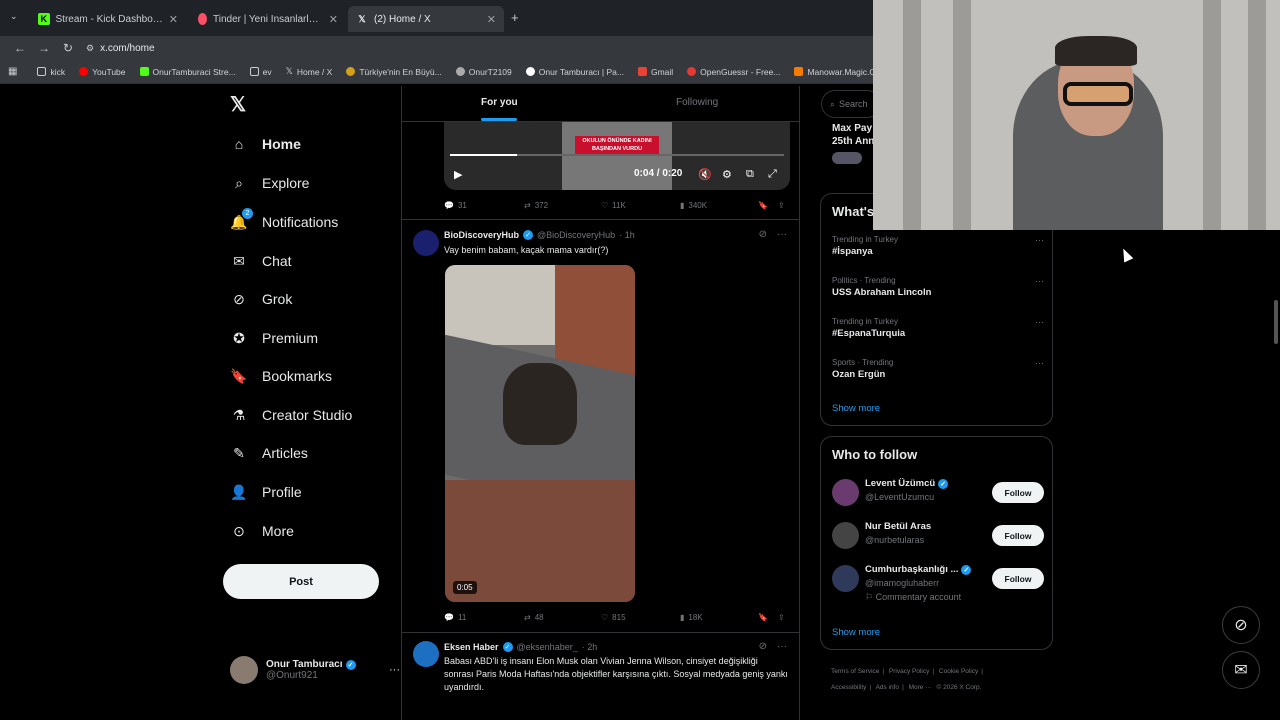 Image resolution: width=1280 pixels, height=720 pixels. Describe the element at coordinates (68, 48) in the screenshot. I see `reload-icon: ↻` at that location.